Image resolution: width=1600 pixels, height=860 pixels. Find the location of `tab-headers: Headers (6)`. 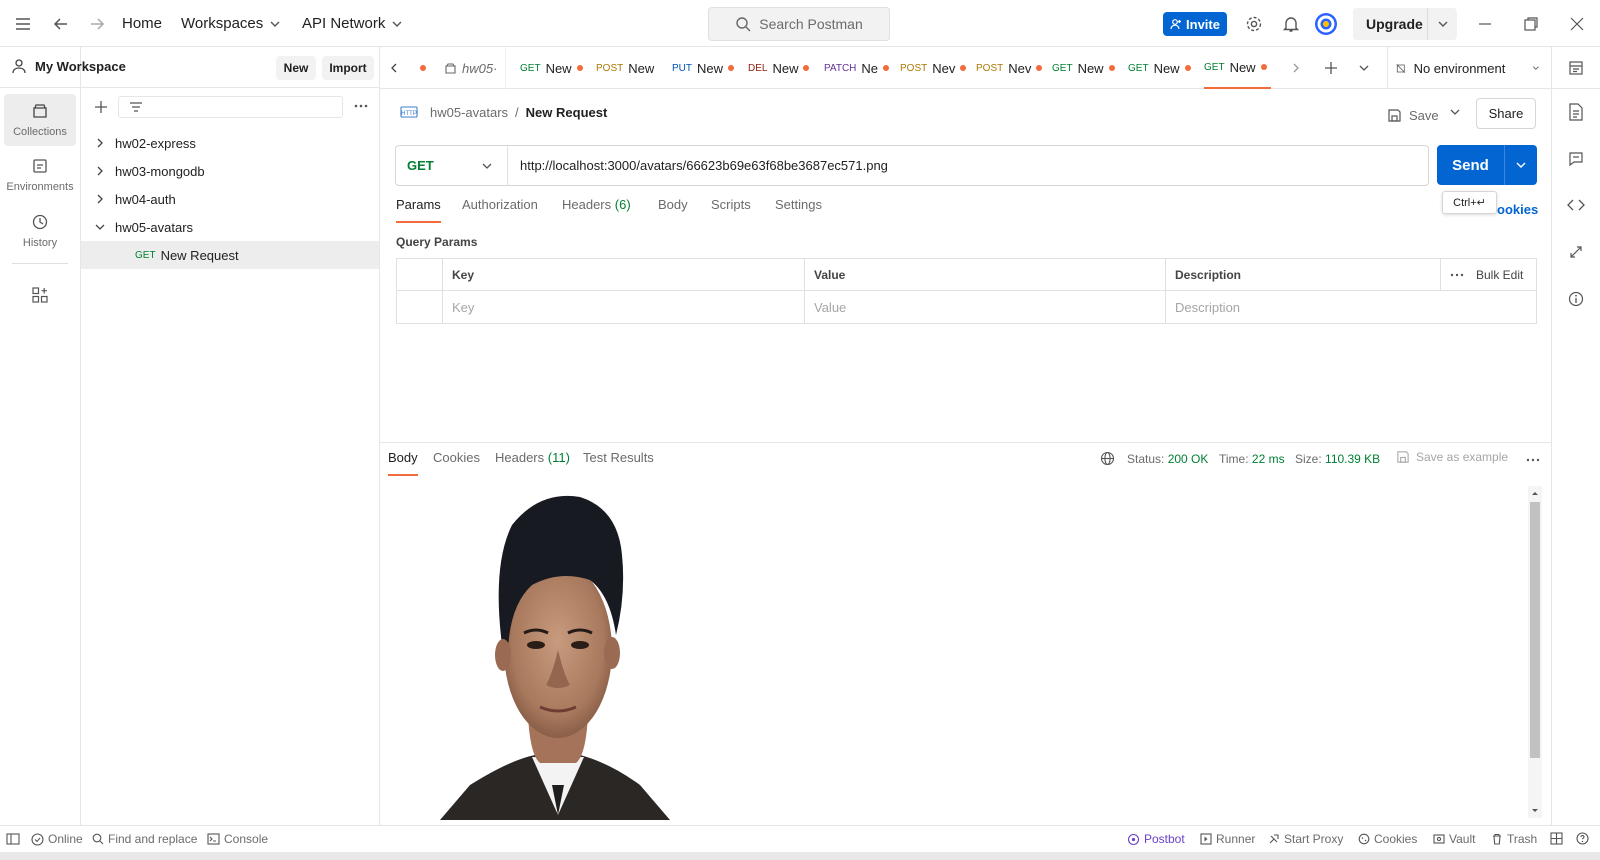

tab-headers: Headers (6) is located at coordinates (596, 210).